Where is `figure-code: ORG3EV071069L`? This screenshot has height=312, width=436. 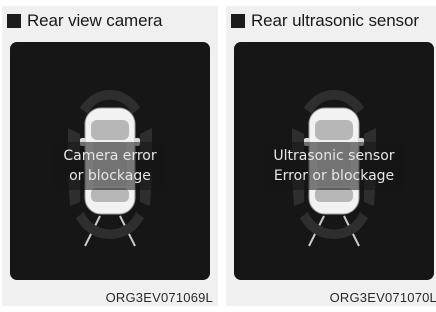
figure-code: ORG3EV071069L is located at coordinates (159, 297).